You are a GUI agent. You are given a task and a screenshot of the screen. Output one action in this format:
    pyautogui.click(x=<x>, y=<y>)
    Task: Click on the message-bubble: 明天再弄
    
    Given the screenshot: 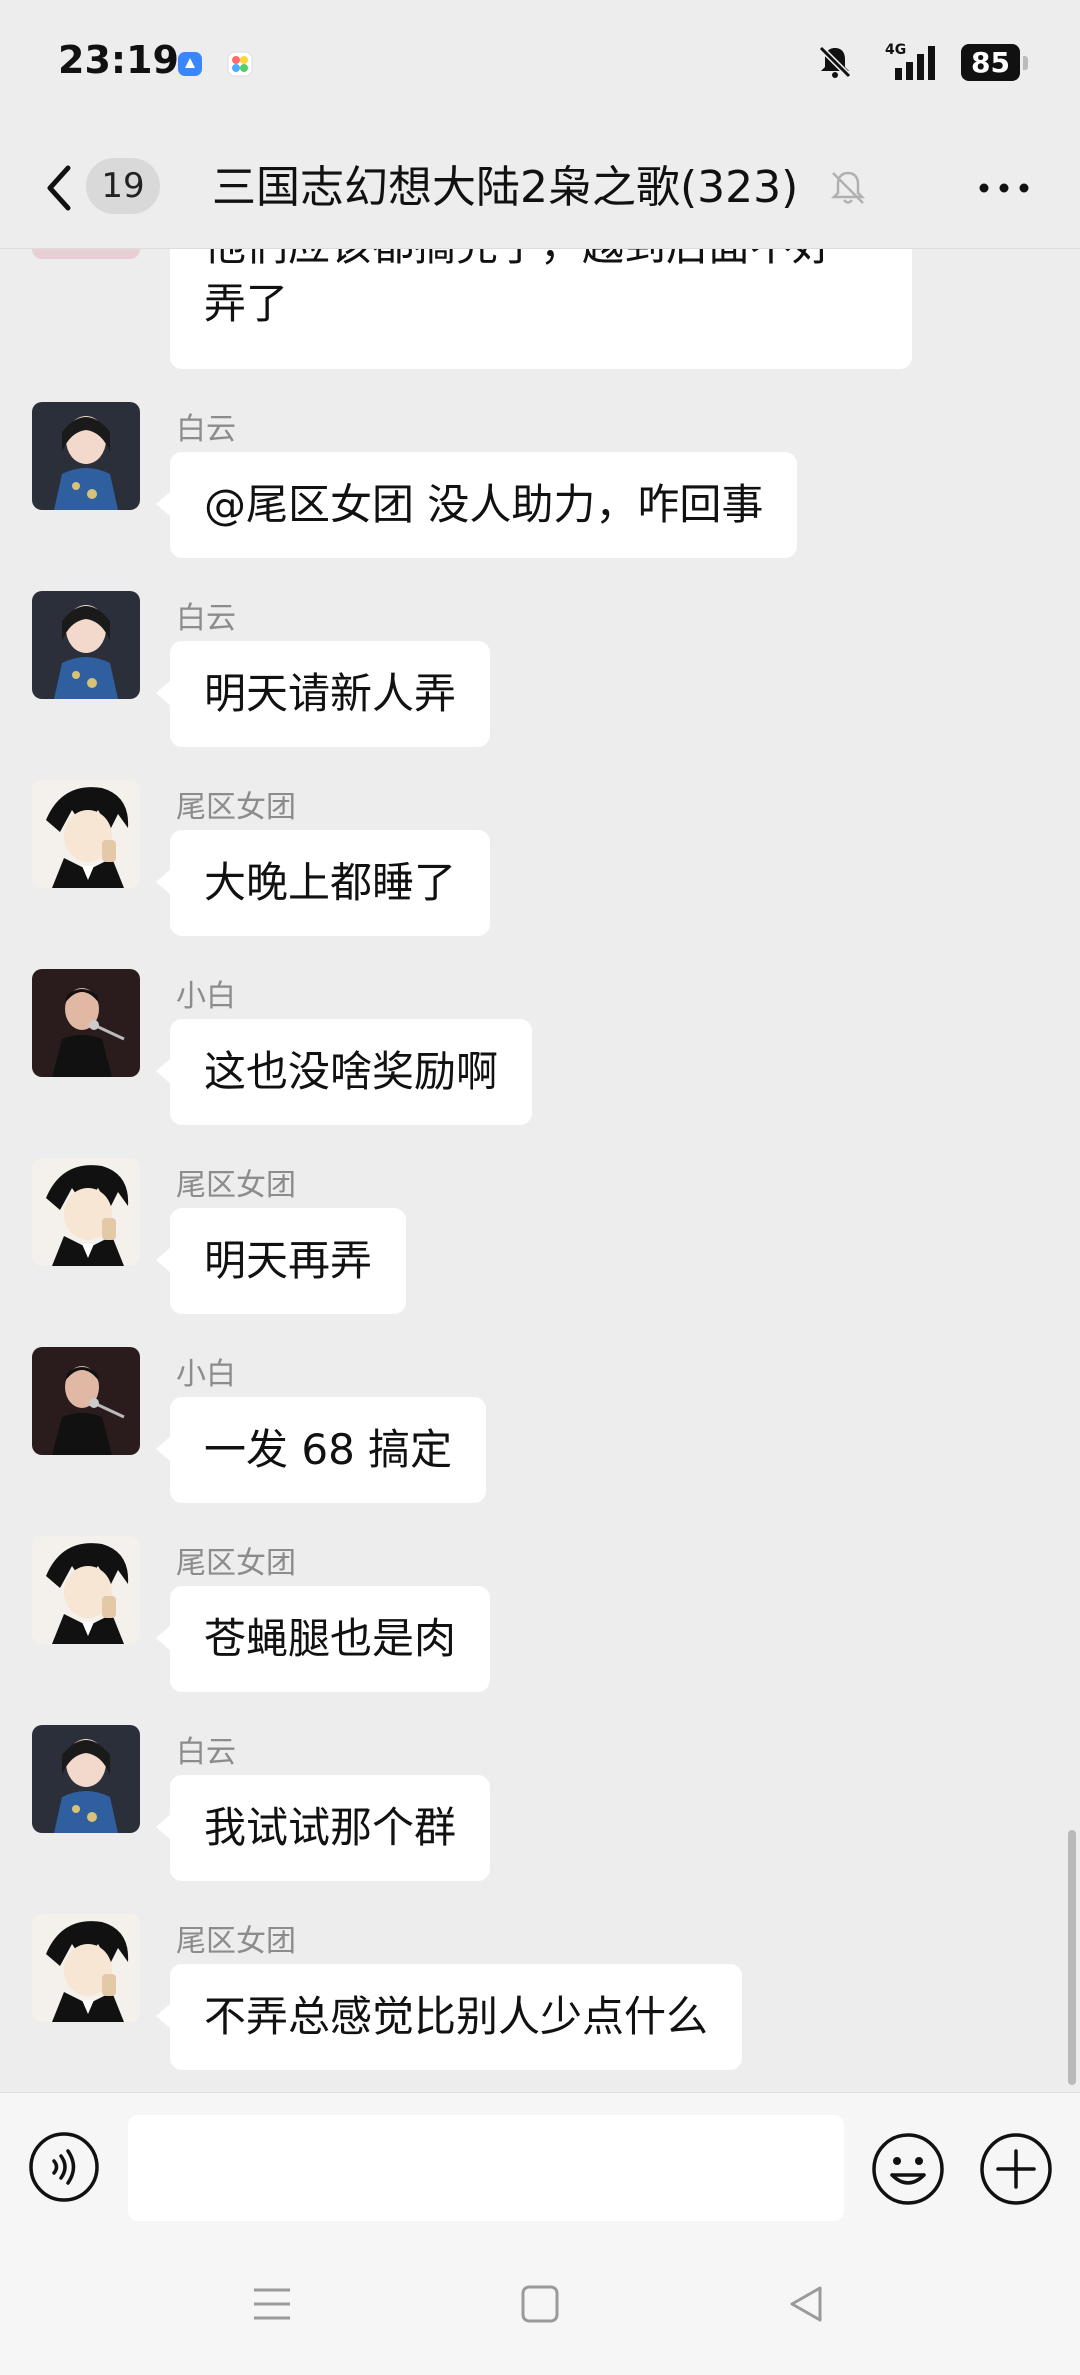 What is the action you would take?
    pyautogui.click(x=281, y=1261)
    